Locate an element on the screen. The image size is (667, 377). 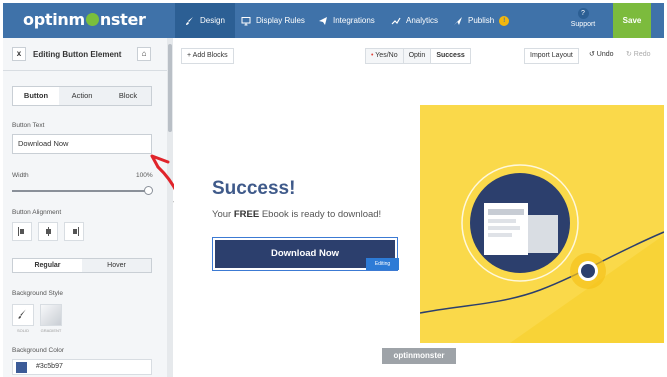
import-layout-button: Import Layout is located at coordinates (551, 56).